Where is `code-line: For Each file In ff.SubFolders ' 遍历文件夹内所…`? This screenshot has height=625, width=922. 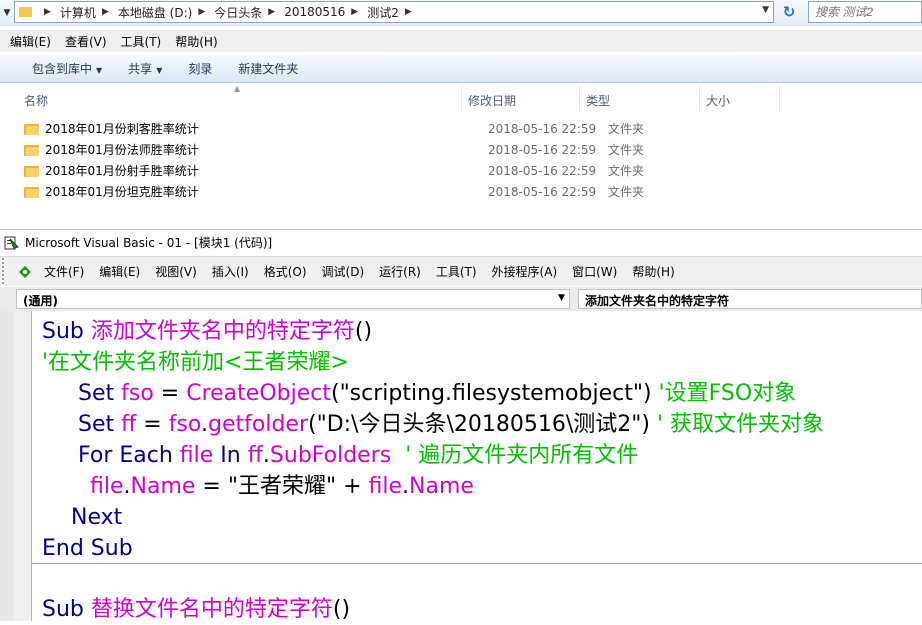
code-line: For Each file In ff.SubFolders ' 遍历文件夹内所… is located at coordinates (358, 455).